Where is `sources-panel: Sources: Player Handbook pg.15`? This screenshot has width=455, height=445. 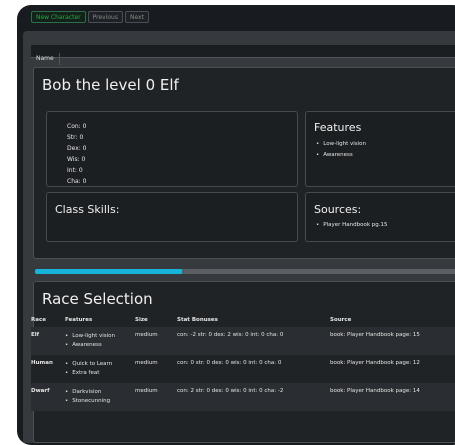
sources-panel: Sources: Player Handbook pg.15 is located at coordinates (380, 217).